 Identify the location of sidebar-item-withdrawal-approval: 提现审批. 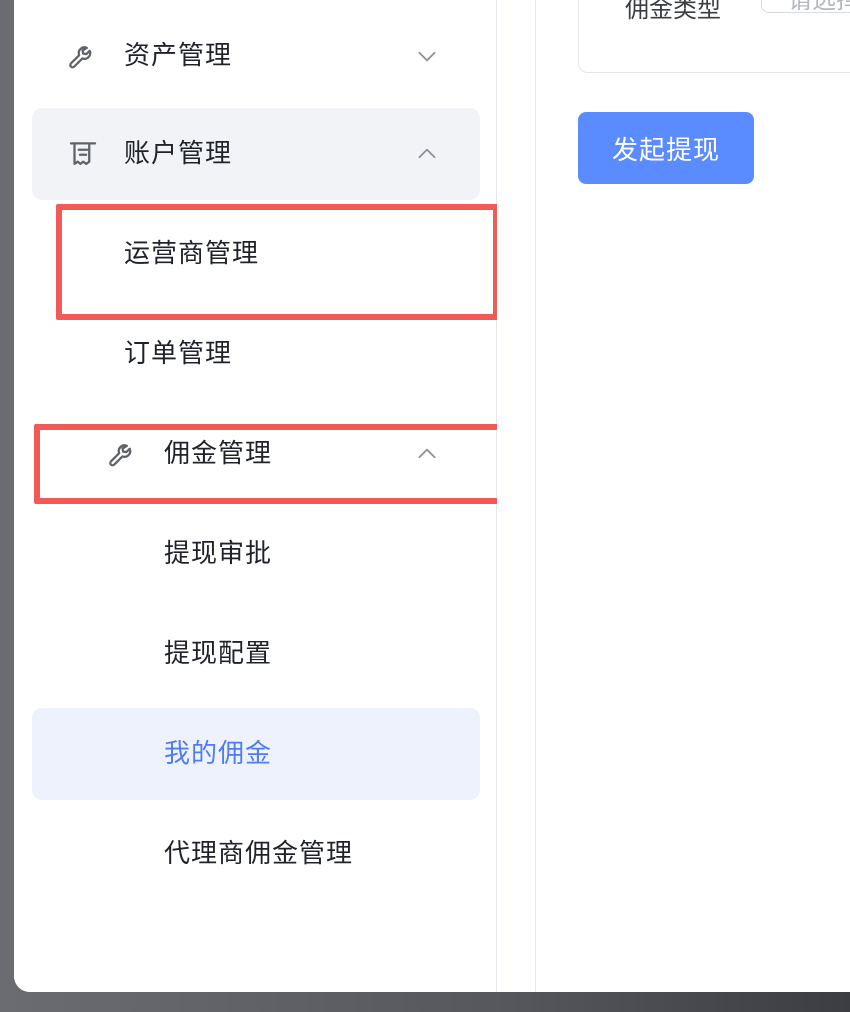
(256, 554).